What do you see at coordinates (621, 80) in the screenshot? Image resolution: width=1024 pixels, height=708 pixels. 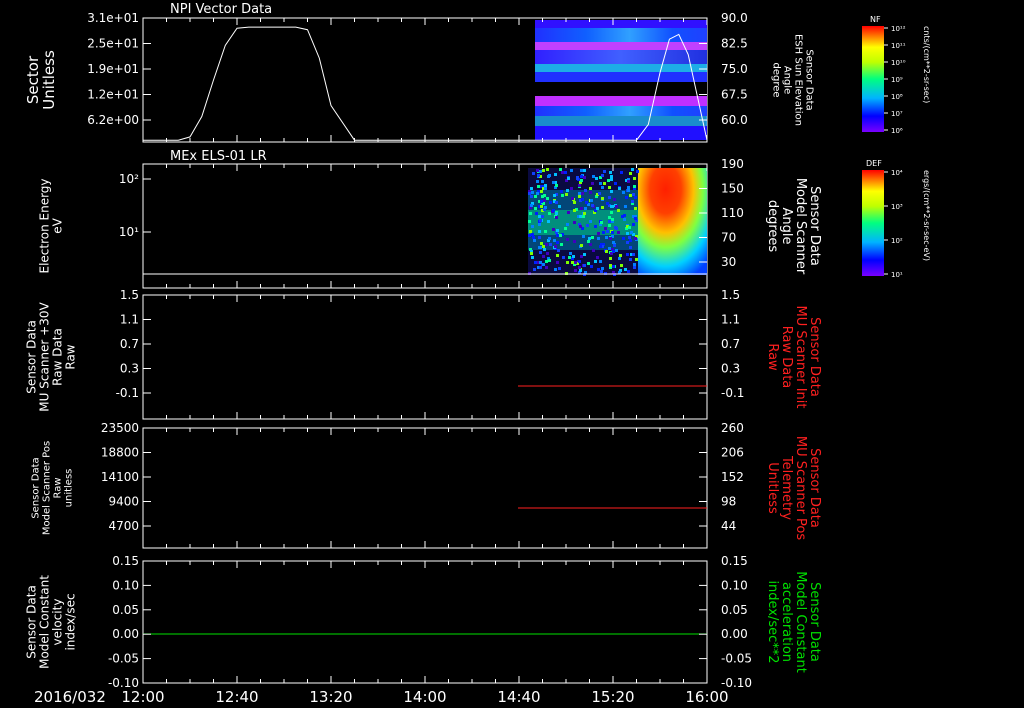 I see `npi-spectrogram` at bounding box center [621, 80].